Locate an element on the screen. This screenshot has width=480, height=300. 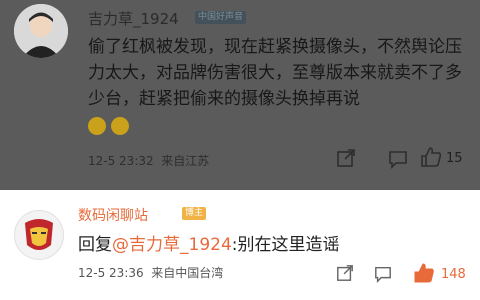
iron-man-avatar-icon is located at coordinates (39, 235).